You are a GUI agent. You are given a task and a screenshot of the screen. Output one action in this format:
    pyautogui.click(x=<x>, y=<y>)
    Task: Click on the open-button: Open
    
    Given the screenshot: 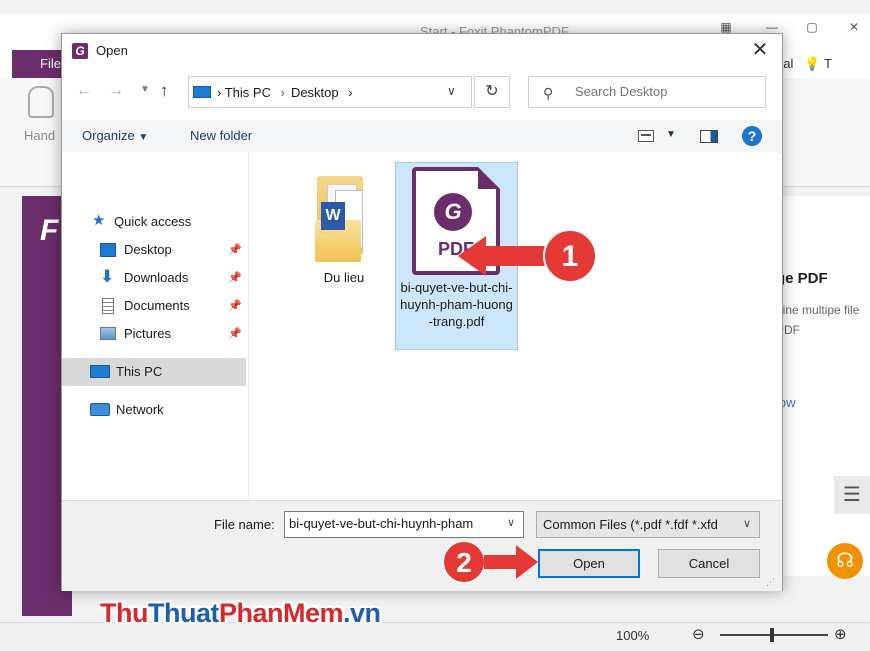 What is the action you would take?
    pyautogui.click(x=589, y=563)
    